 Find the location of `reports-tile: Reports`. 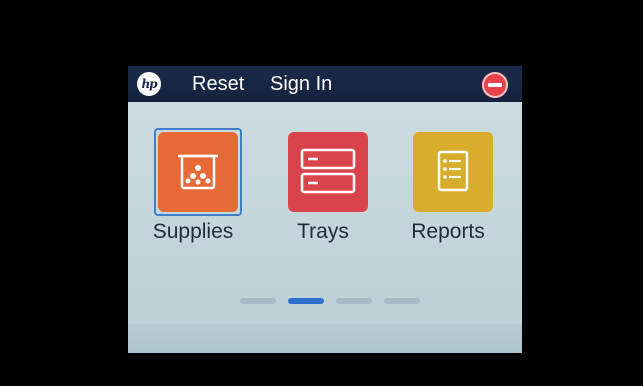

reports-tile: Reports is located at coordinates (448, 188).